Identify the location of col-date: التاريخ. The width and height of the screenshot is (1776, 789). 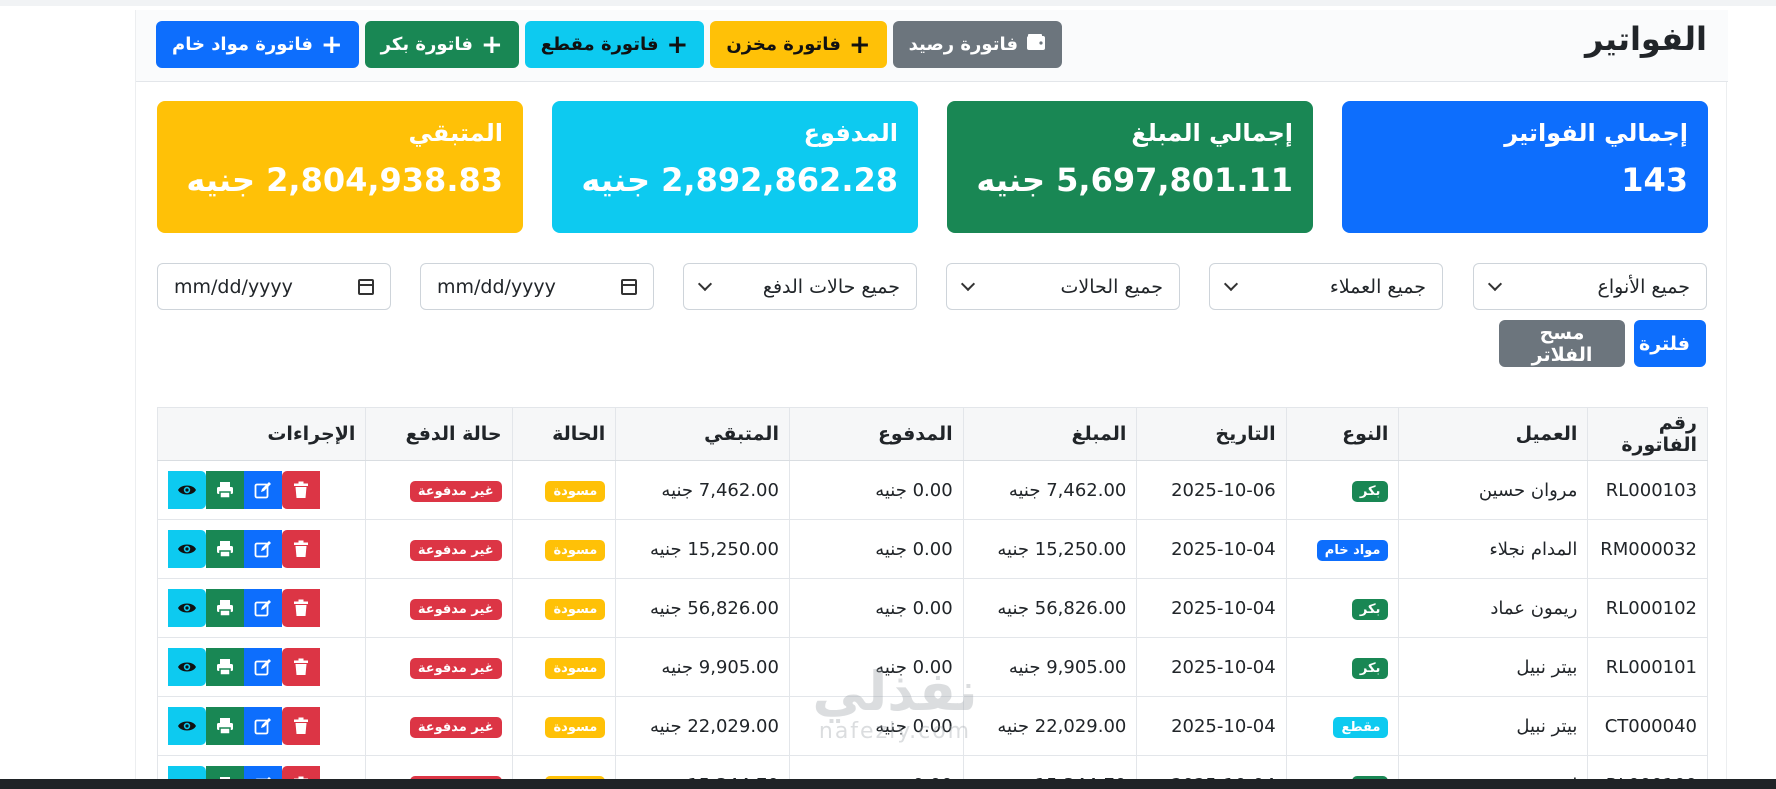
(1211, 434).